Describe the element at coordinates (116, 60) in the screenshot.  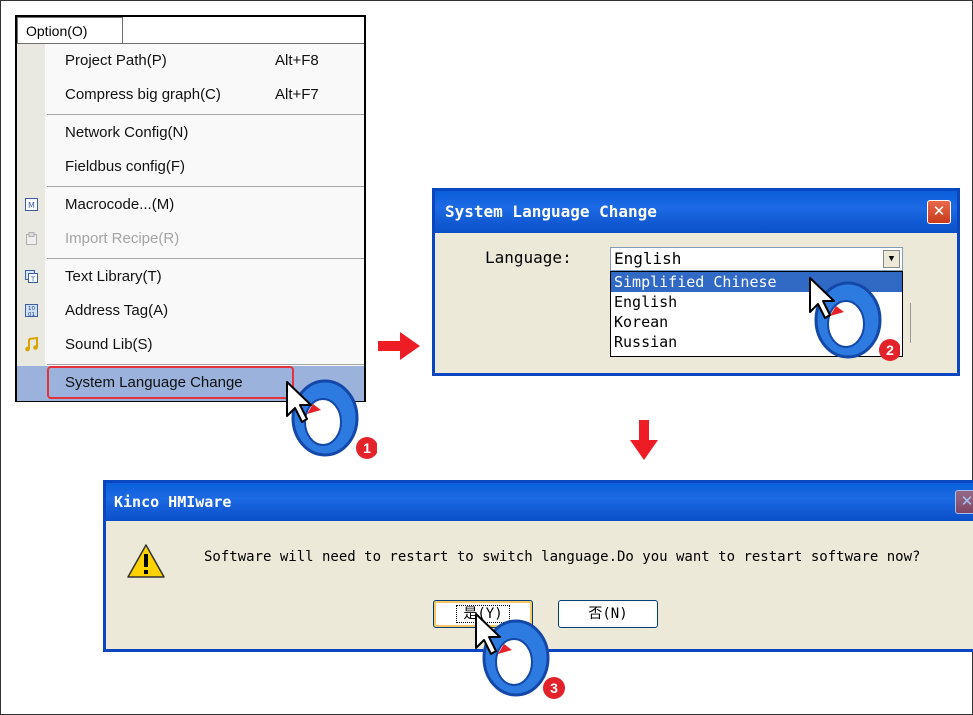
I see `menu-item-label: Project Path(P)` at that location.